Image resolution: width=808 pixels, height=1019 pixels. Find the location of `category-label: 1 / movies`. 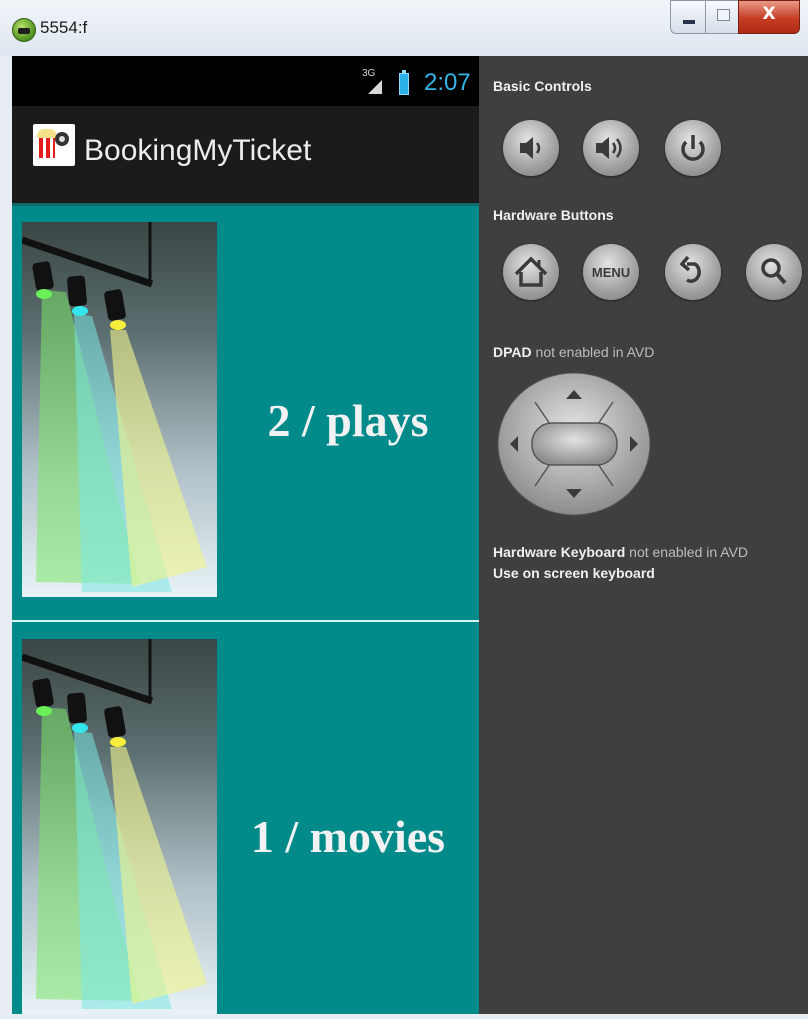

category-label: 1 / movies is located at coordinates (348, 836).